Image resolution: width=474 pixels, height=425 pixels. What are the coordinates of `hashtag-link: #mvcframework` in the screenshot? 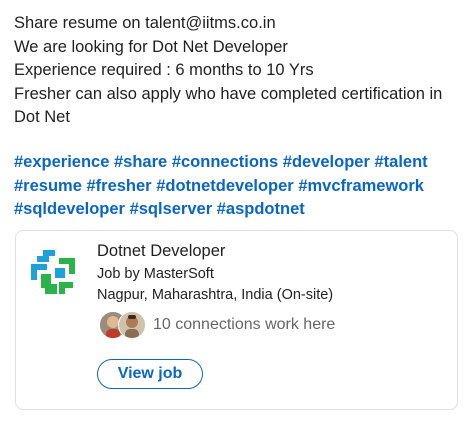 It's located at (361, 186).